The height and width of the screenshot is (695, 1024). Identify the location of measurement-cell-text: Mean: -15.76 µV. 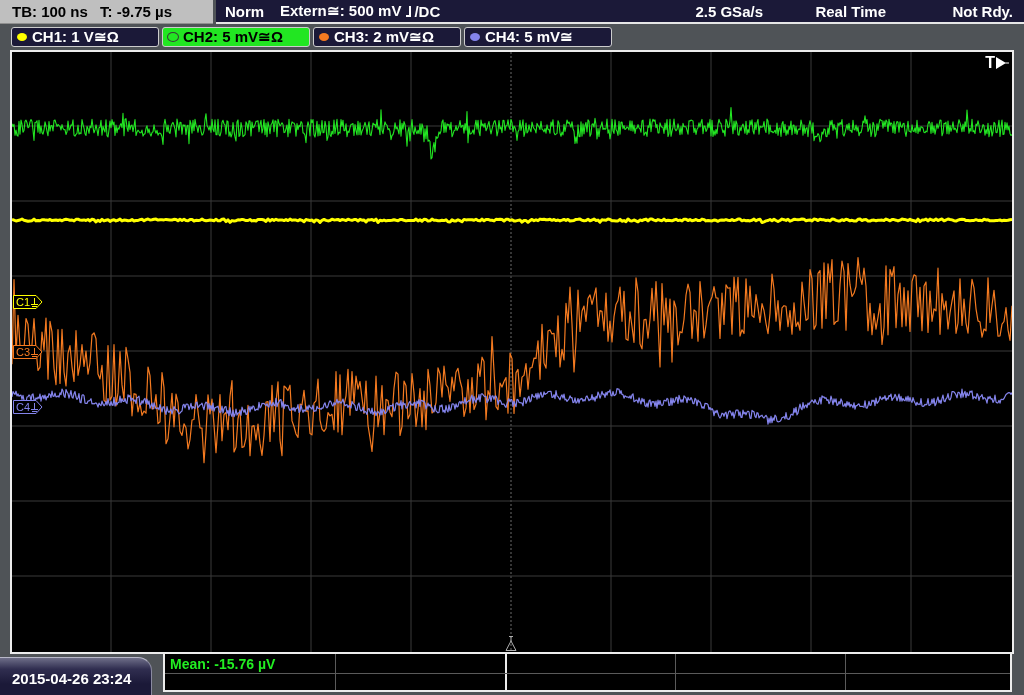
(223, 663).